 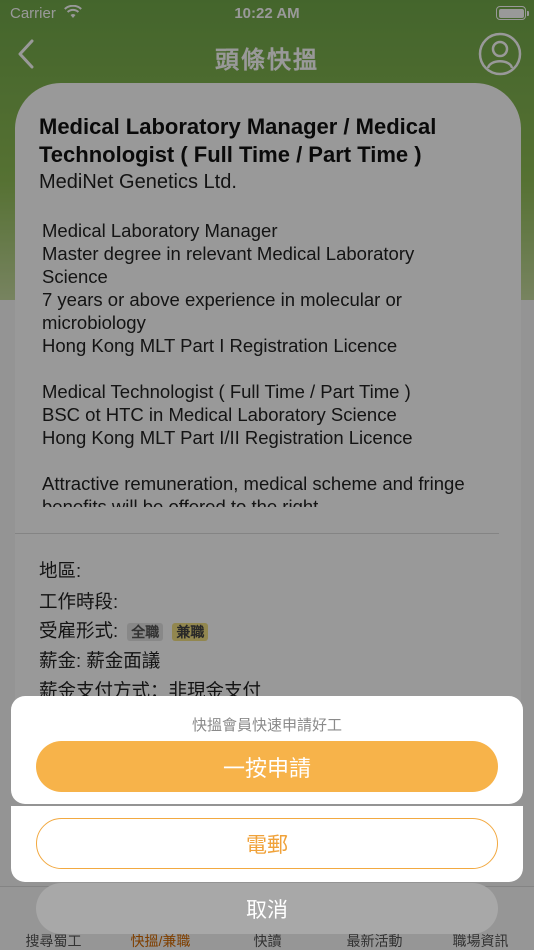 I want to click on email-option-group: 電郵, so click(x=267, y=844).